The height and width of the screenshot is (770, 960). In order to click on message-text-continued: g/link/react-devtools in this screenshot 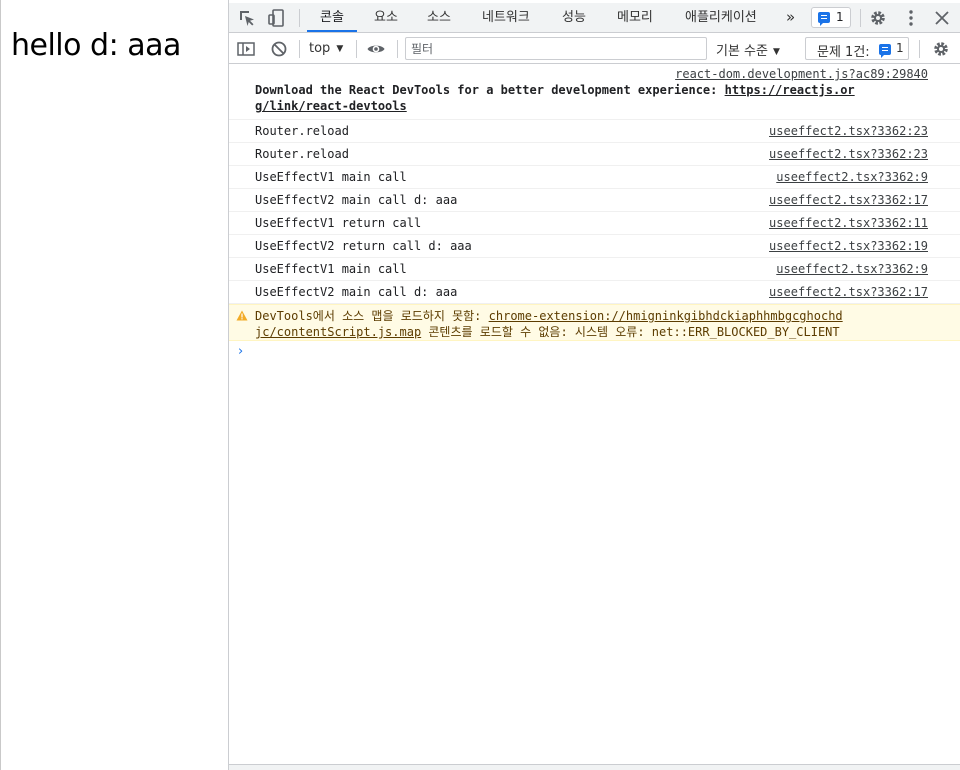, I will do `click(331, 106)`.